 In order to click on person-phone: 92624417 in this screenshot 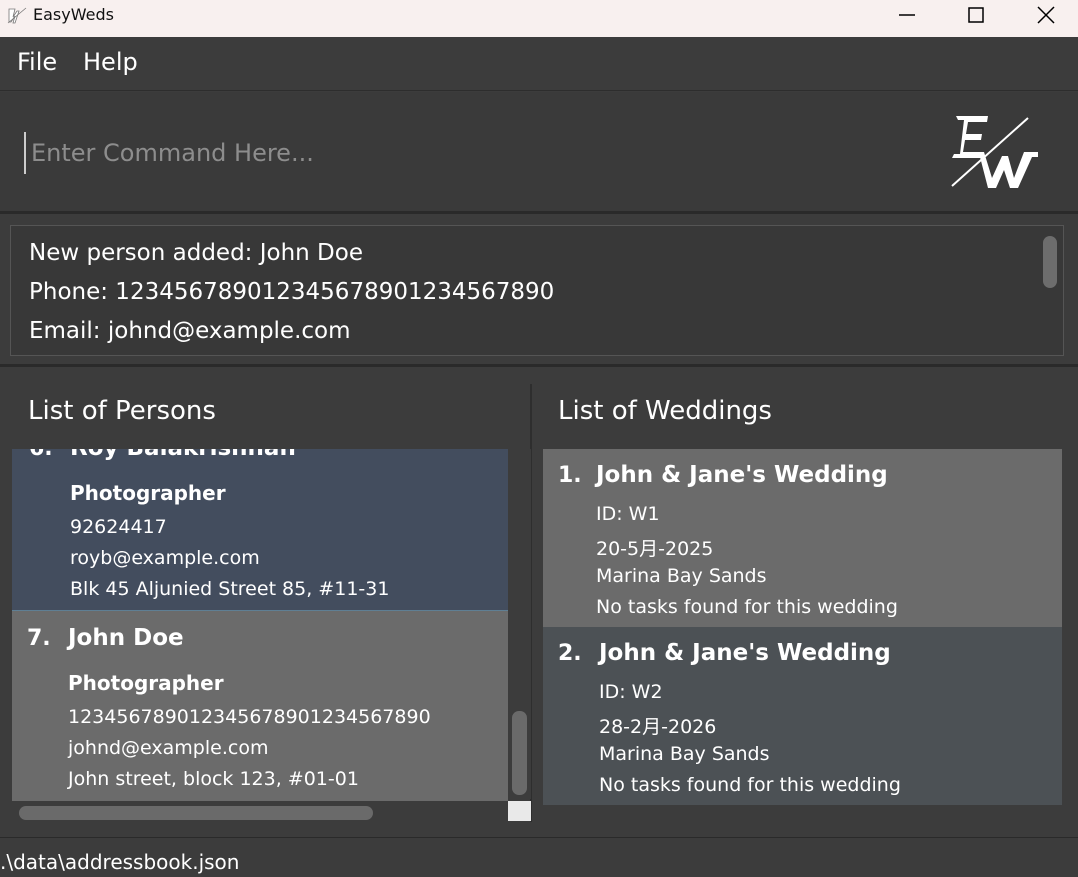, I will do `click(118, 527)`.